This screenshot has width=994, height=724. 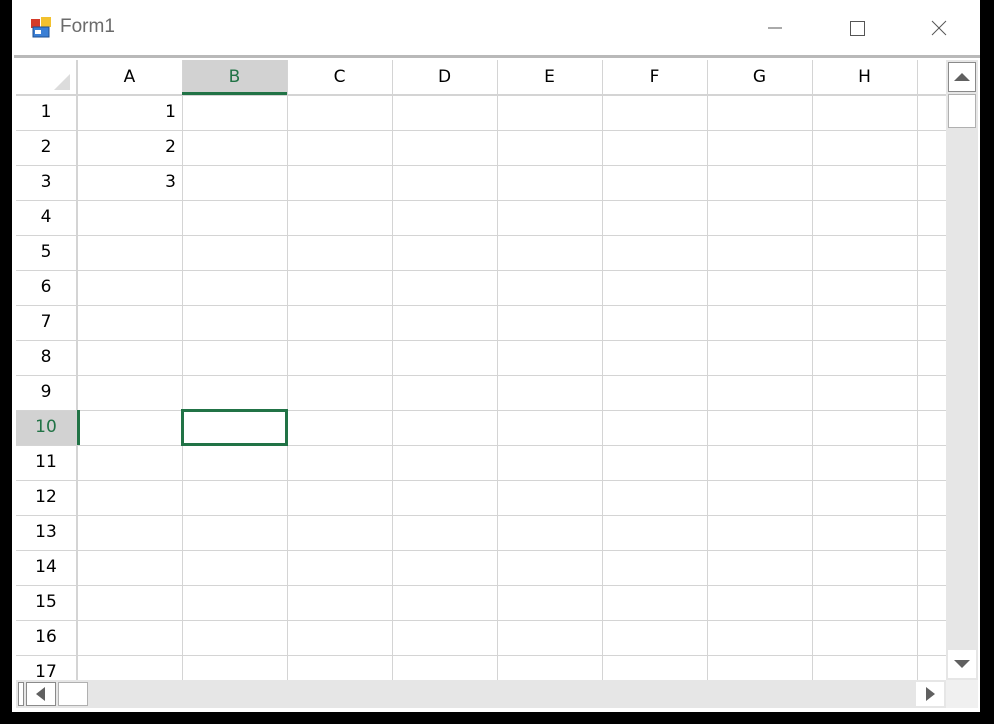 What do you see at coordinates (339, 77) in the screenshot?
I see `column-header-c: C` at bounding box center [339, 77].